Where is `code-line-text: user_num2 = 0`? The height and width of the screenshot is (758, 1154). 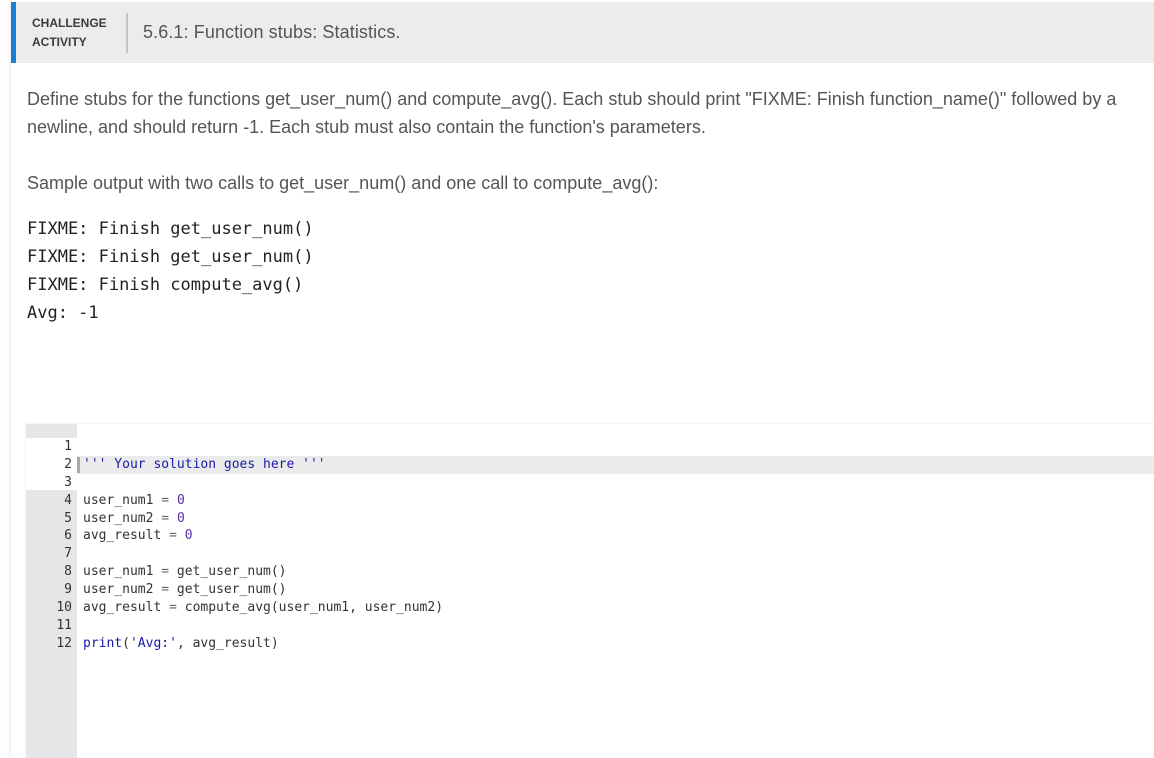 code-line-text: user_num2 = 0 is located at coordinates (615, 519).